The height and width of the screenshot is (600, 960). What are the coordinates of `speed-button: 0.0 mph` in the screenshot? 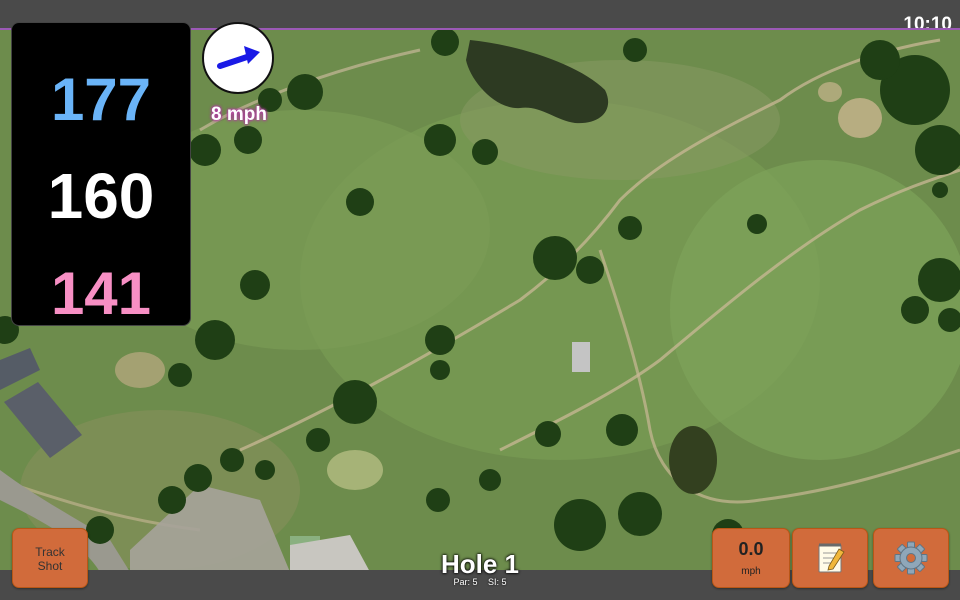 It's located at (751, 558).